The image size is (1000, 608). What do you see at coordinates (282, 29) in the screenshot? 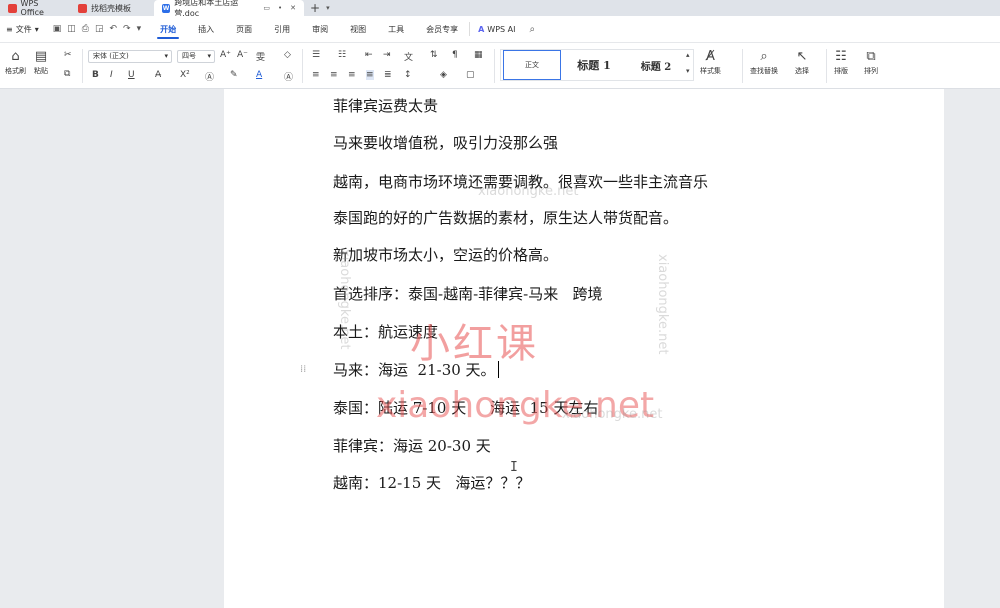
I see `menu-references: 引用` at bounding box center [282, 29].